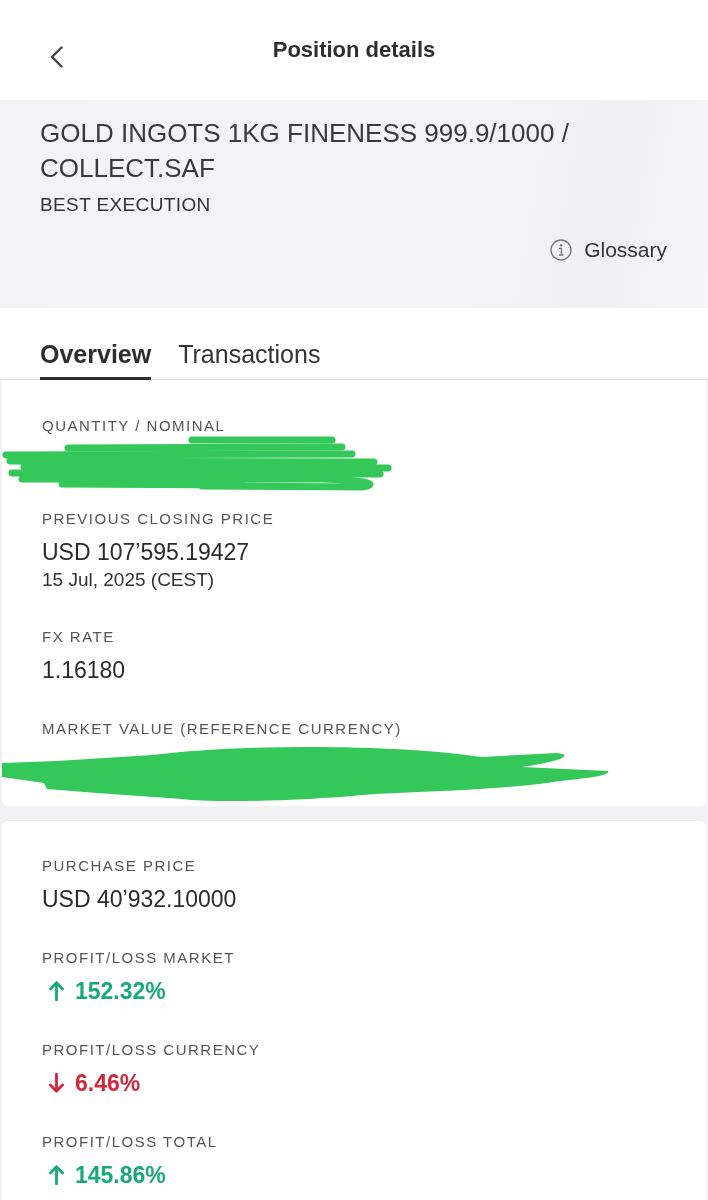  I want to click on change-value: 152.32%, so click(120, 991).